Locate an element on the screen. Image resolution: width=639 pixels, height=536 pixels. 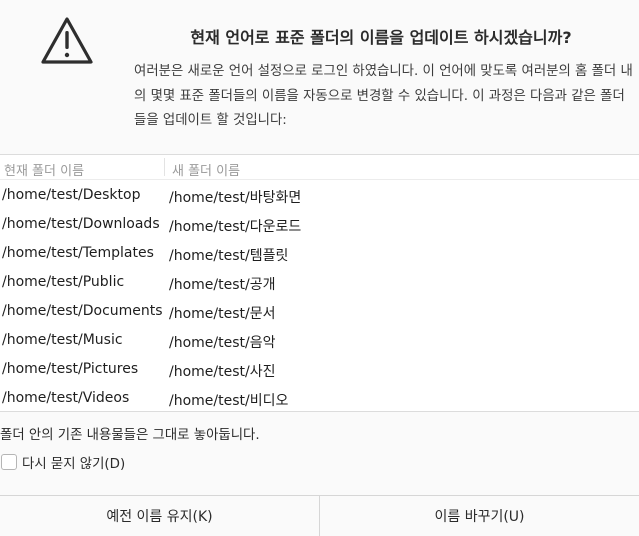
warning-triangle-icon is located at coordinates (67, 40).